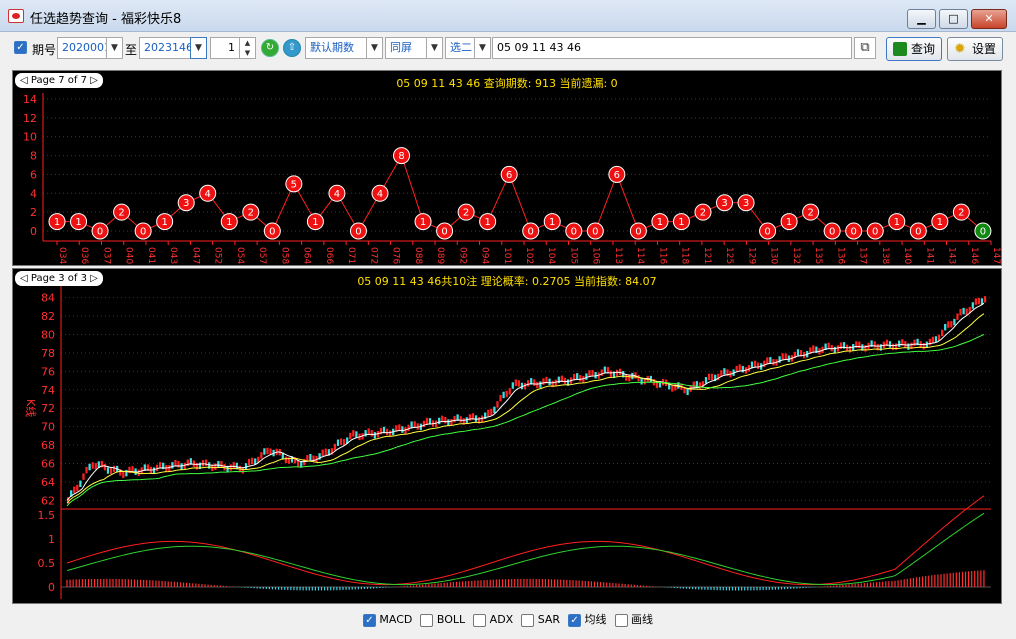  Describe the element at coordinates (587, 620) in the screenshot. I see `legend-item-4: ✓ 均线` at that location.